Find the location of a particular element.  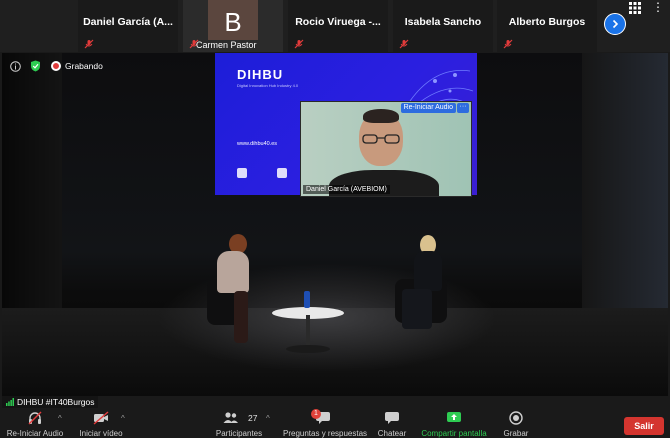

participant-tile: B Carmen Pastor is located at coordinates (233, 26).